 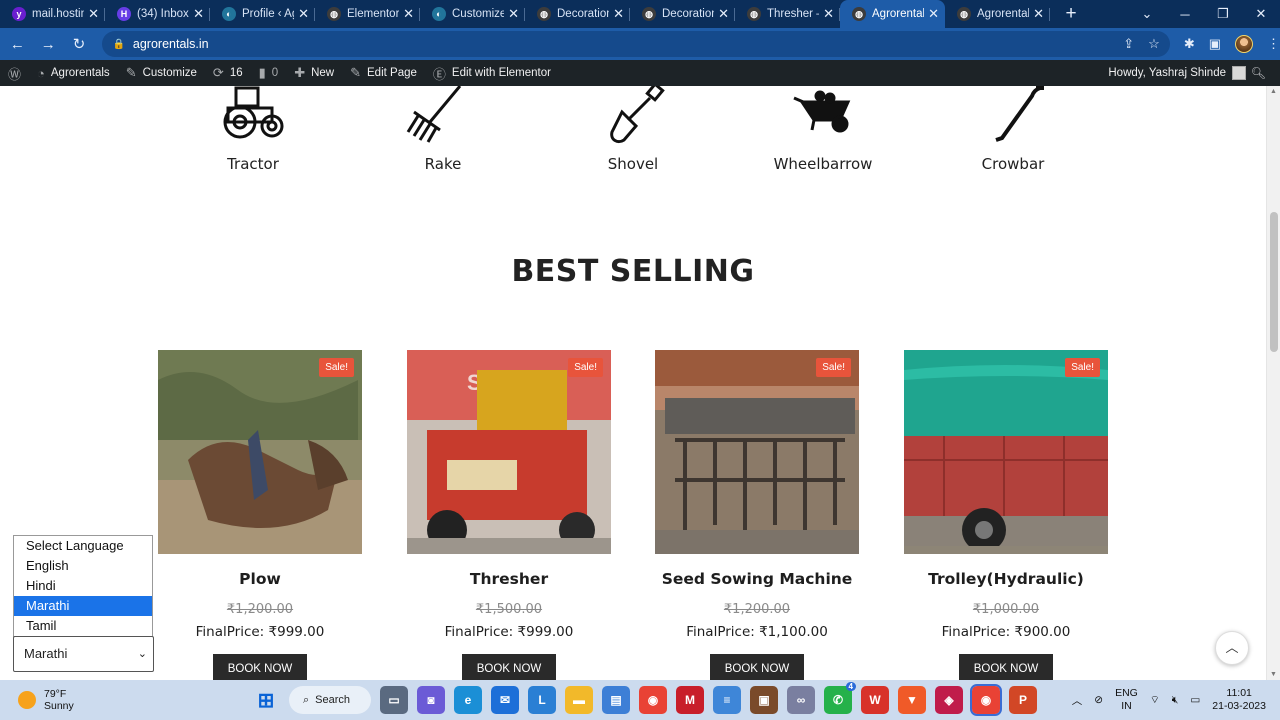 I want to click on browser-tab: ◍ Elementor | ✕, so click(x=367, y=14).